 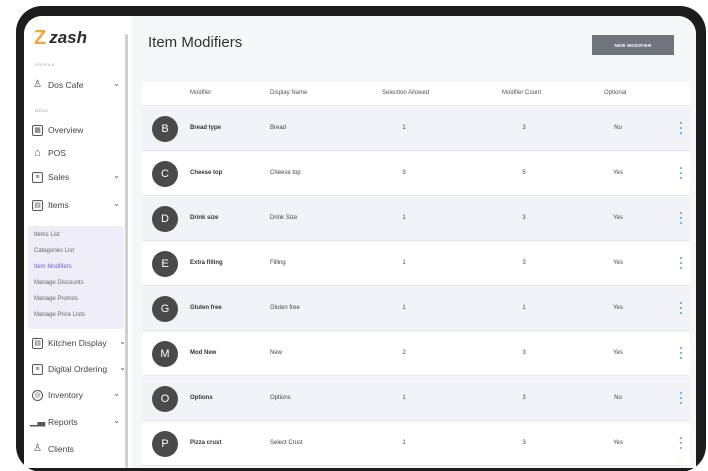 I want to click on submenu-item-manage-price-lists: Manage Price Lists, so click(x=59, y=315).